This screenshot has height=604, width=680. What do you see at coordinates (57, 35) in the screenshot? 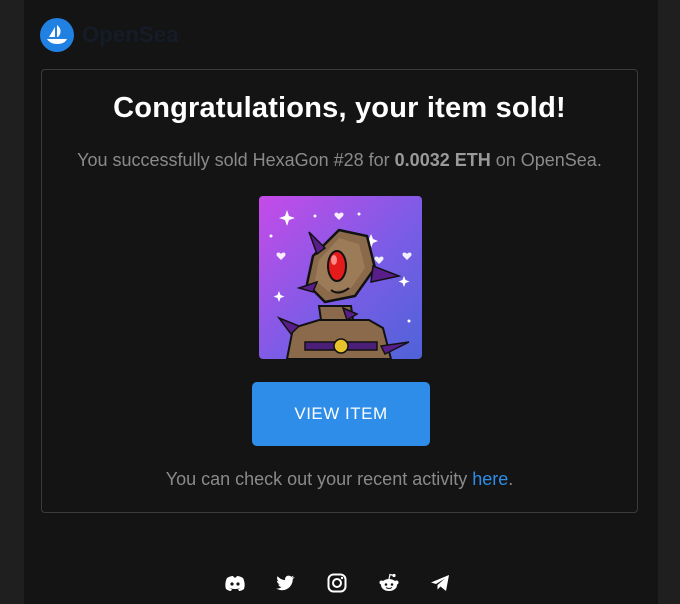
I see `opensea-logo-icon` at bounding box center [57, 35].